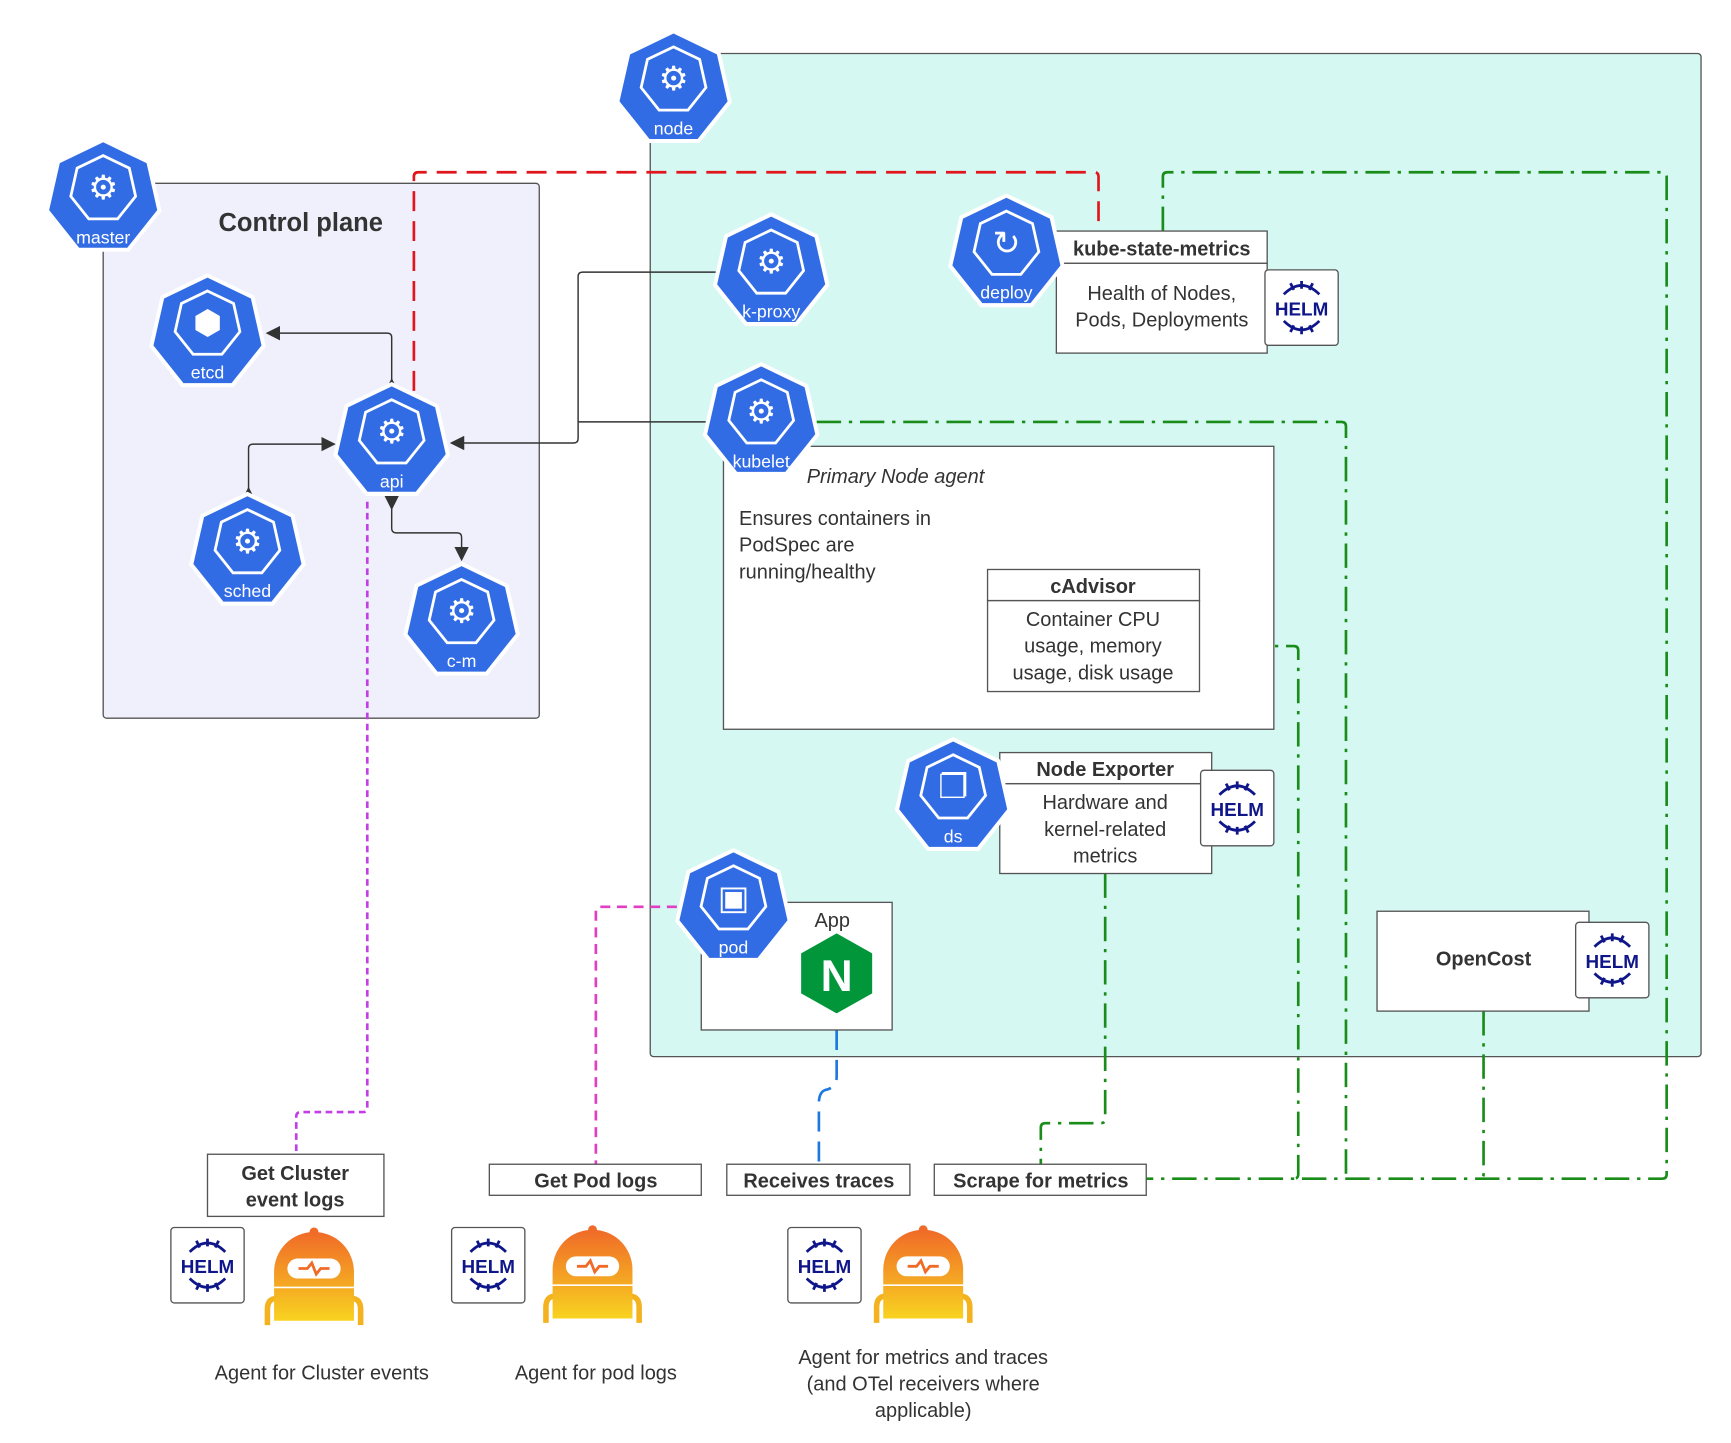  I want to click on opencost-title: OpenCost, so click(1484, 960).